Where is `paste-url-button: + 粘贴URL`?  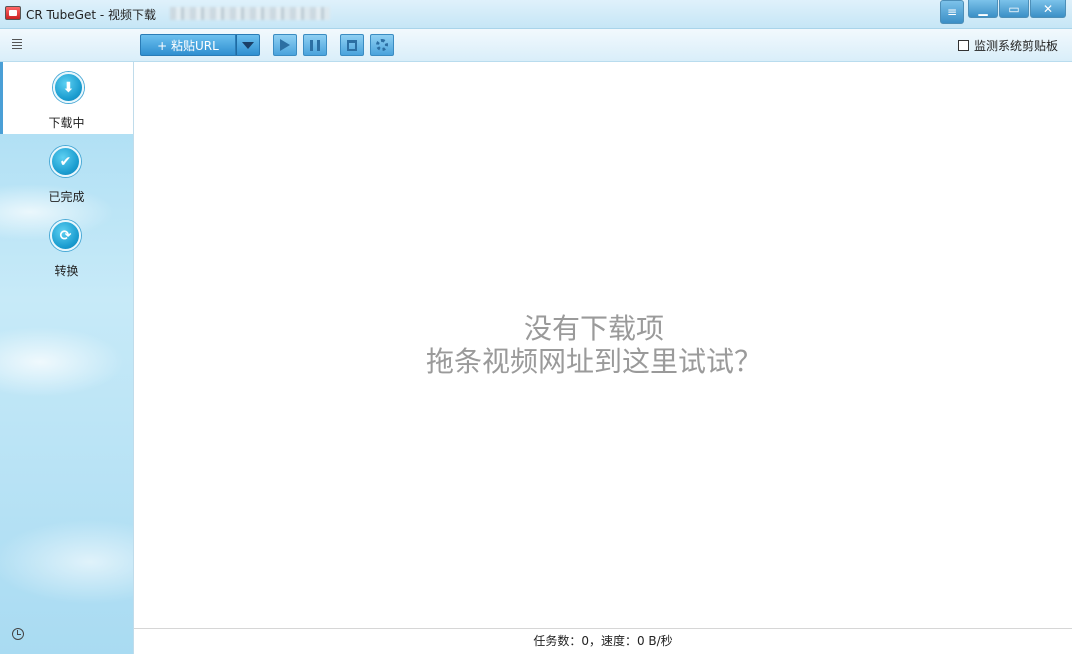 paste-url-button: + 粘贴URL is located at coordinates (188, 45).